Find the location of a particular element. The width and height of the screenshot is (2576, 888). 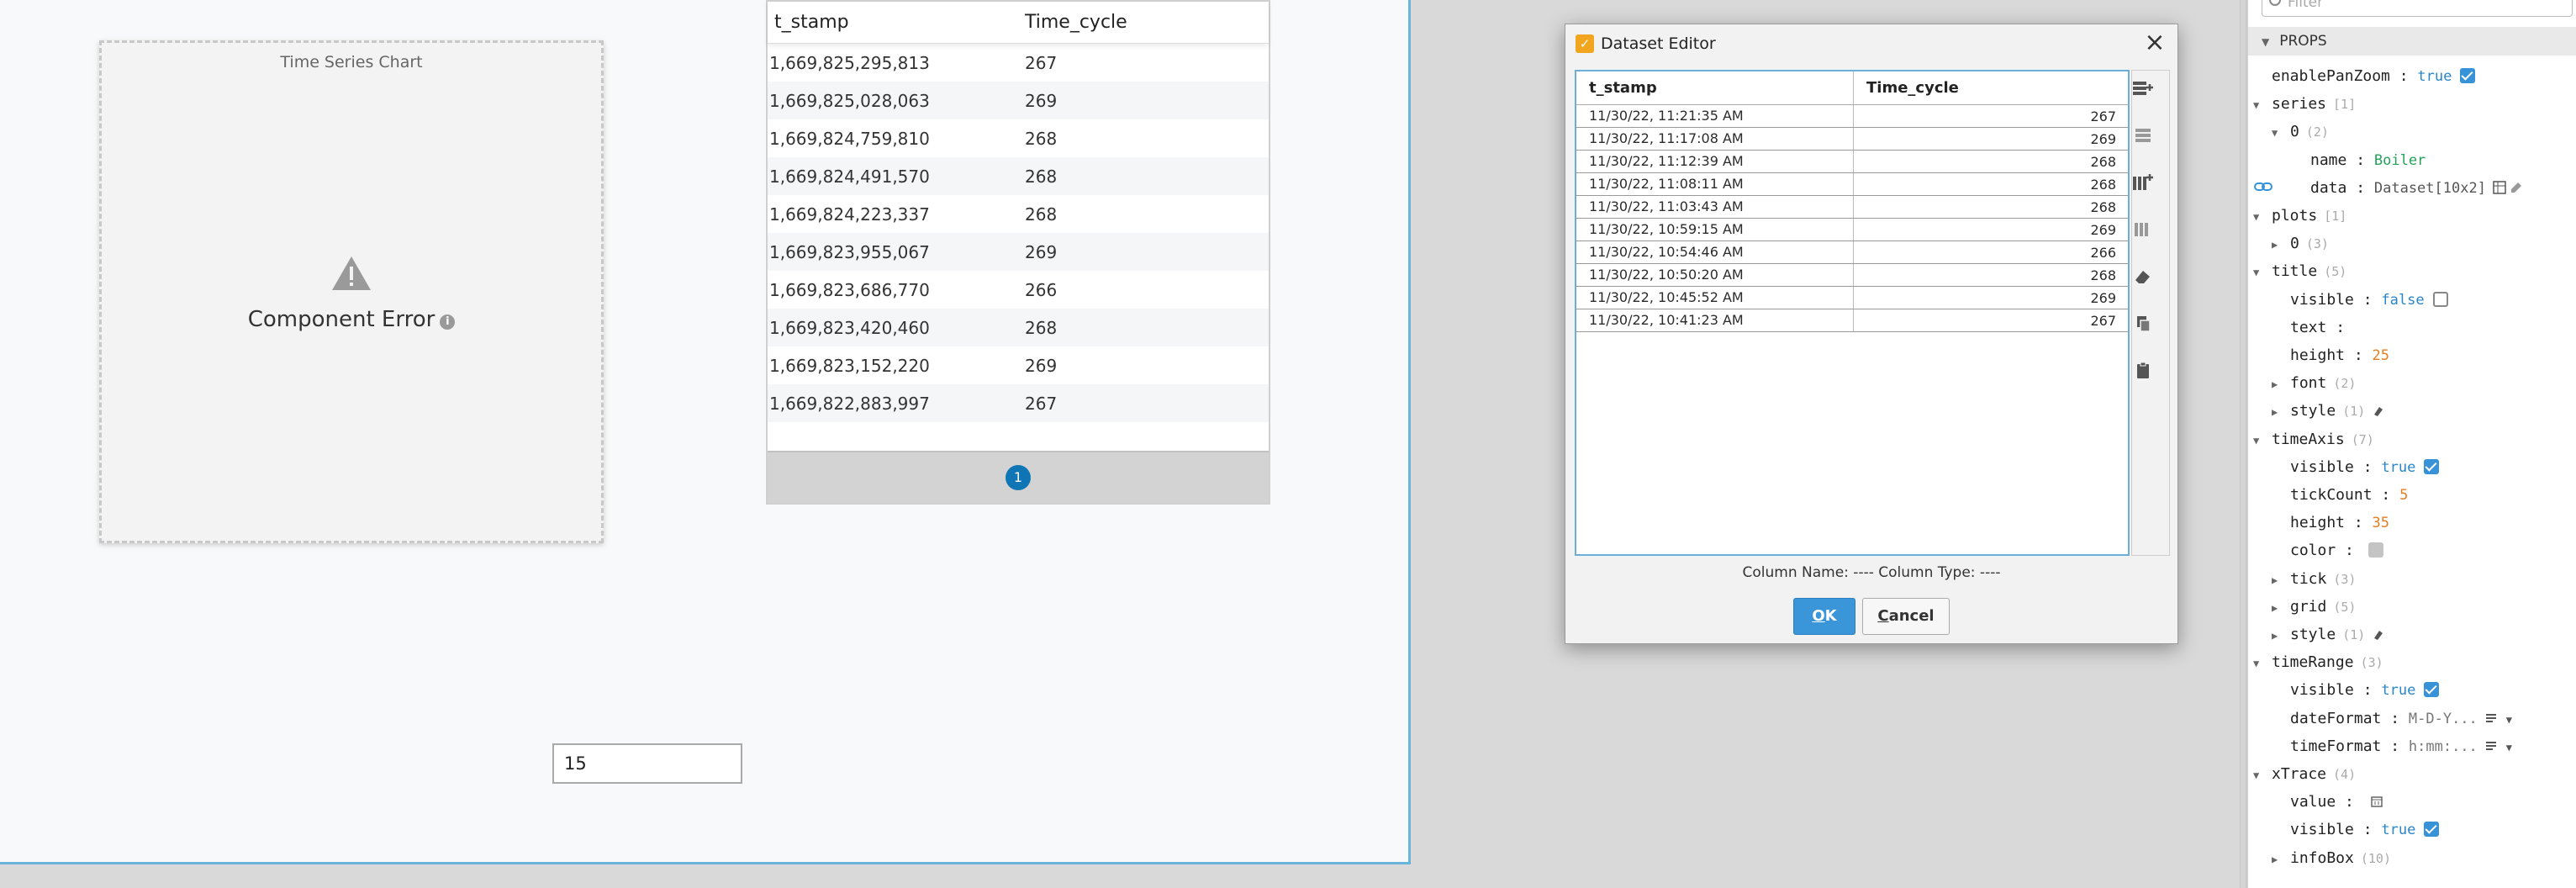

list-icon is located at coordinates (2491, 742).